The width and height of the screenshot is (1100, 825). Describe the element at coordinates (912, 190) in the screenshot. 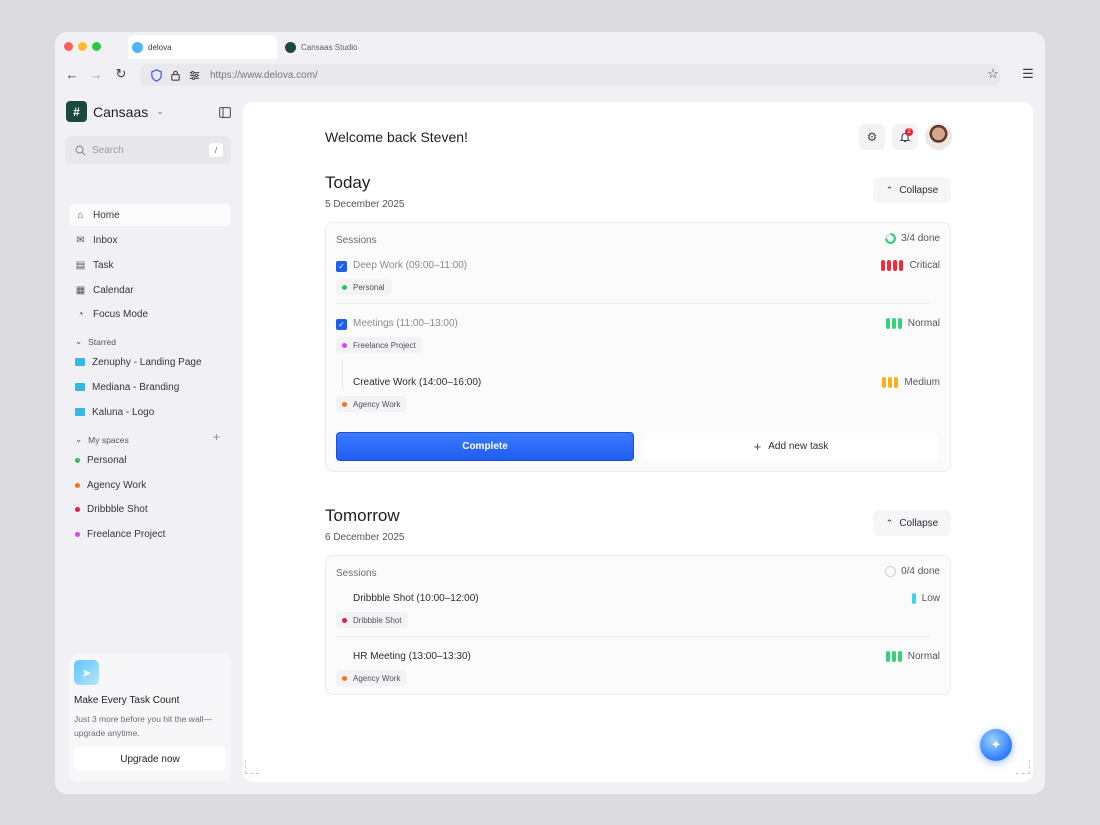

I see `today-collapse-button: ⌃ Collapse` at that location.